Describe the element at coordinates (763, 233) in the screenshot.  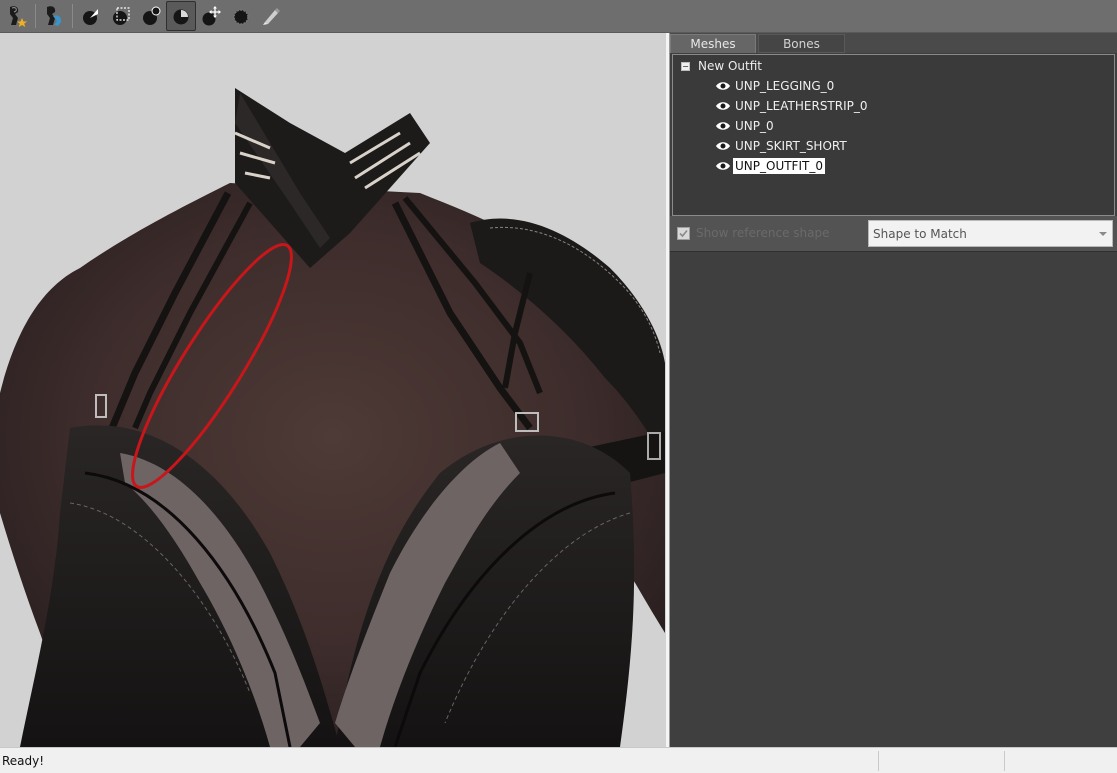
I see `checkbox-label: Show reference shape` at that location.